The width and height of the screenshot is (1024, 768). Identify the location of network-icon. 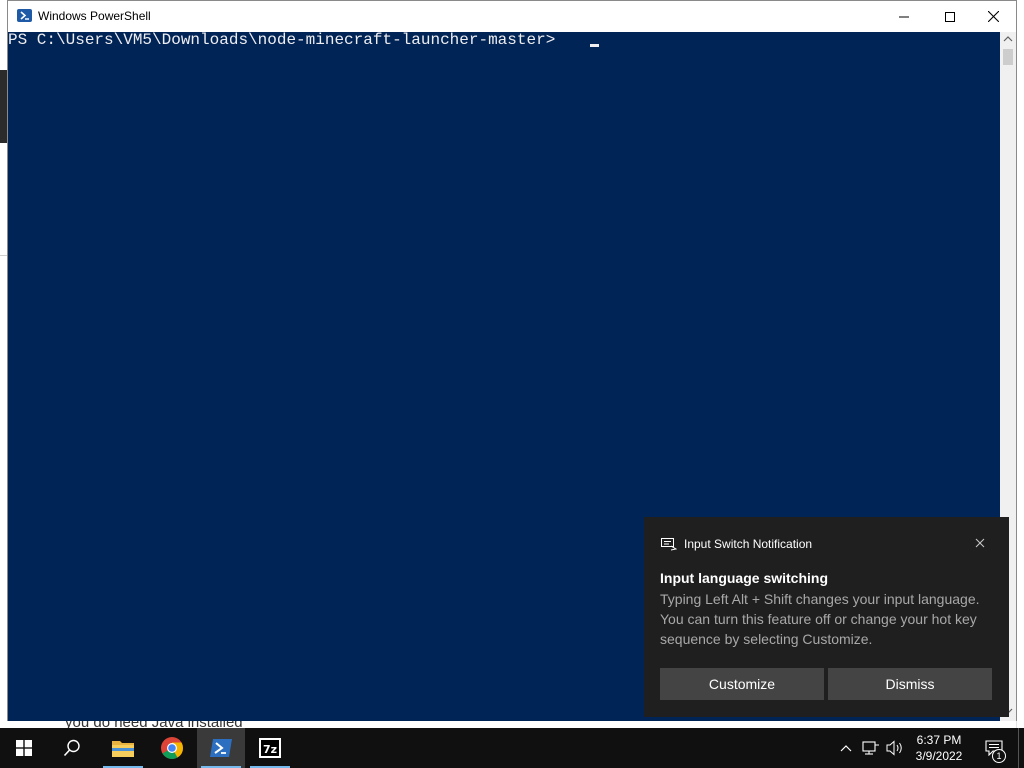
(870, 748).